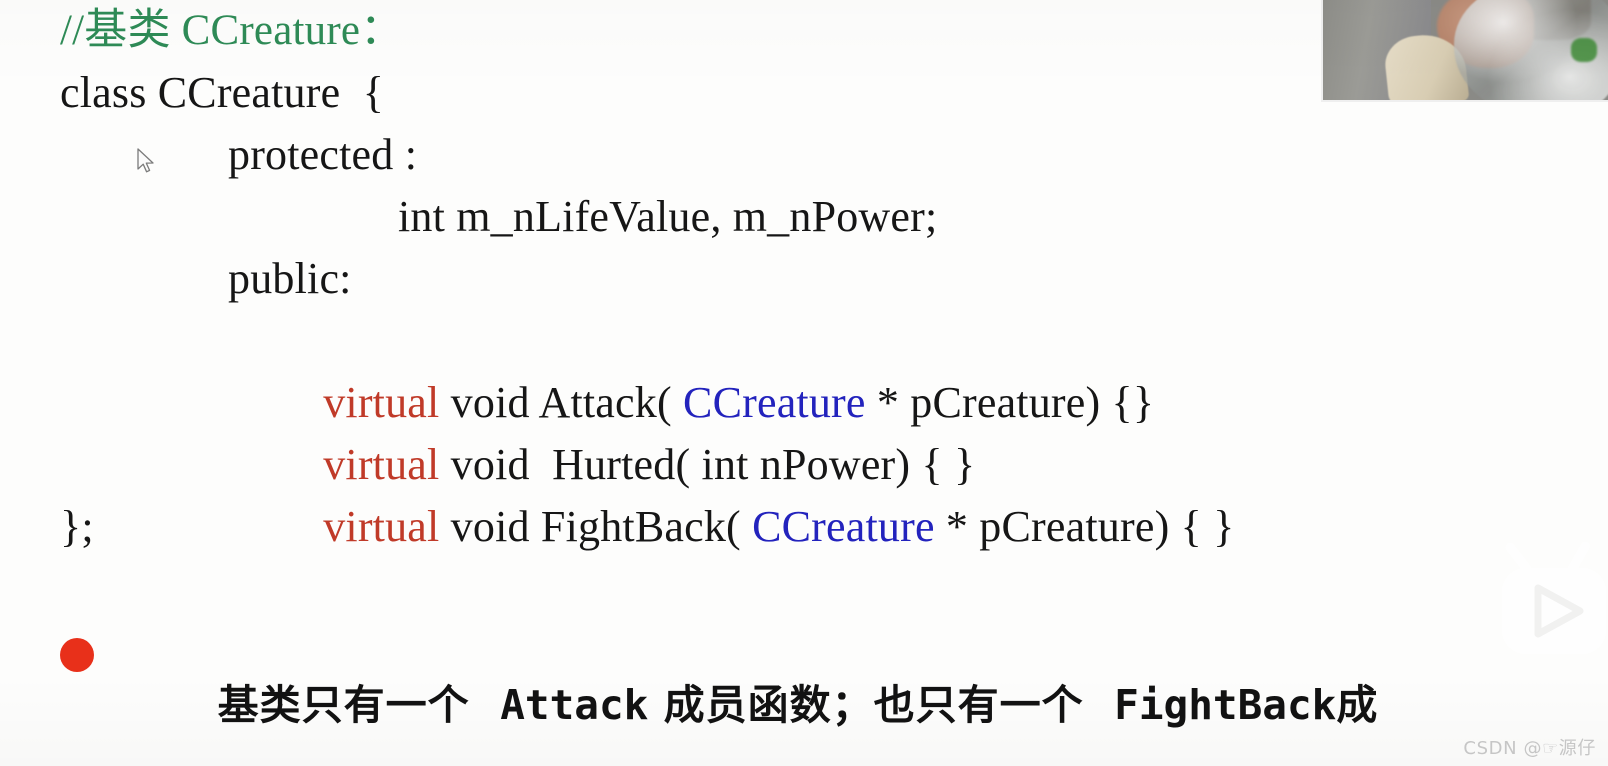  What do you see at coordinates (77, 526) in the screenshot?
I see `code-line-class-end: };` at bounding box center [77, 526].